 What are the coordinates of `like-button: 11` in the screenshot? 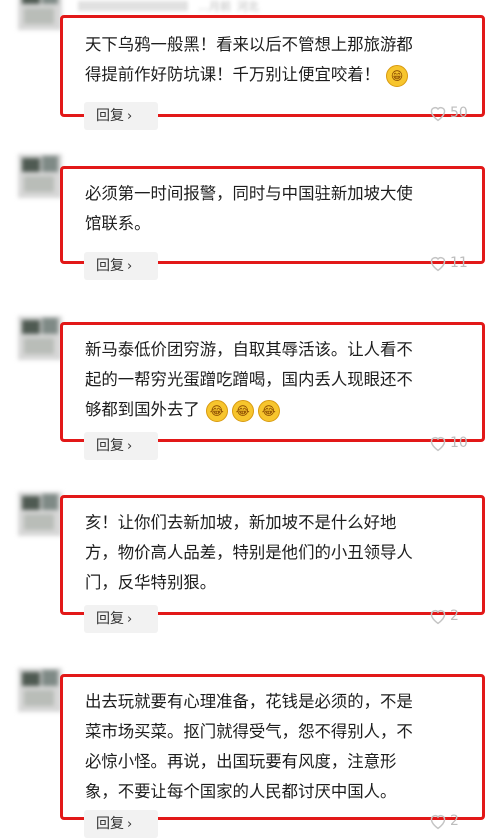 It's located at (448, 265).